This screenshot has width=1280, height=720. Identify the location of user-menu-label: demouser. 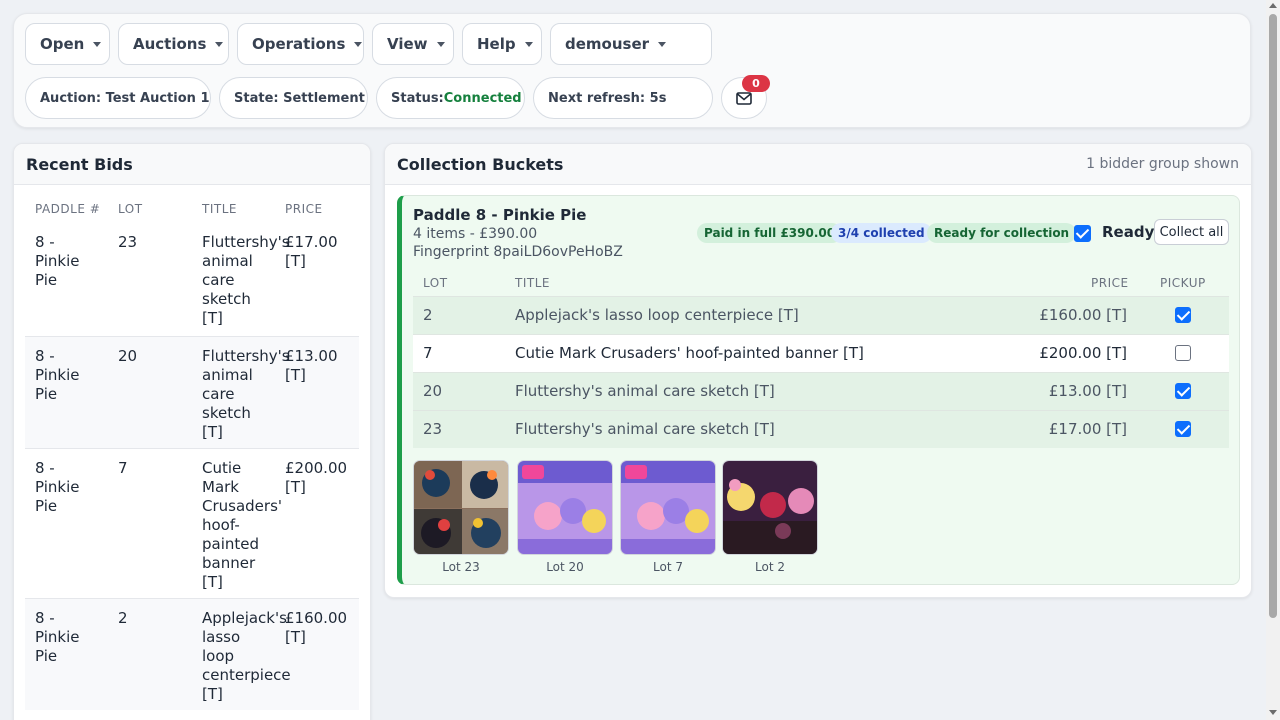
(607, 44).